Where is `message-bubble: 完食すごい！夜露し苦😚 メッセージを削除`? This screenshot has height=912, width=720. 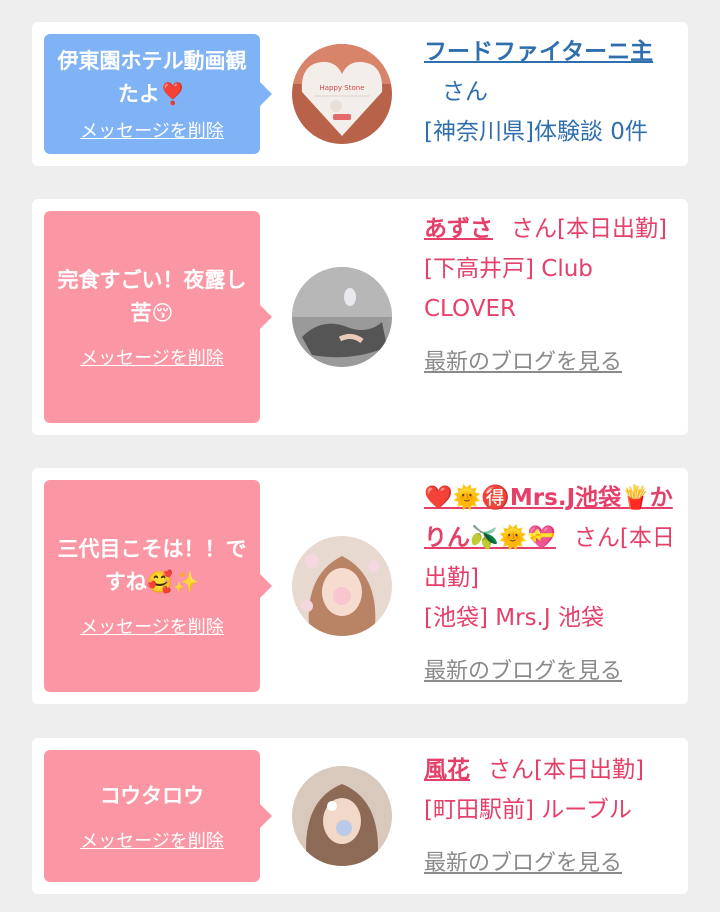 message-bubble: 完食すごい！夜露し苦😚 メッセージを削除 is located at coordinates (158, 317).